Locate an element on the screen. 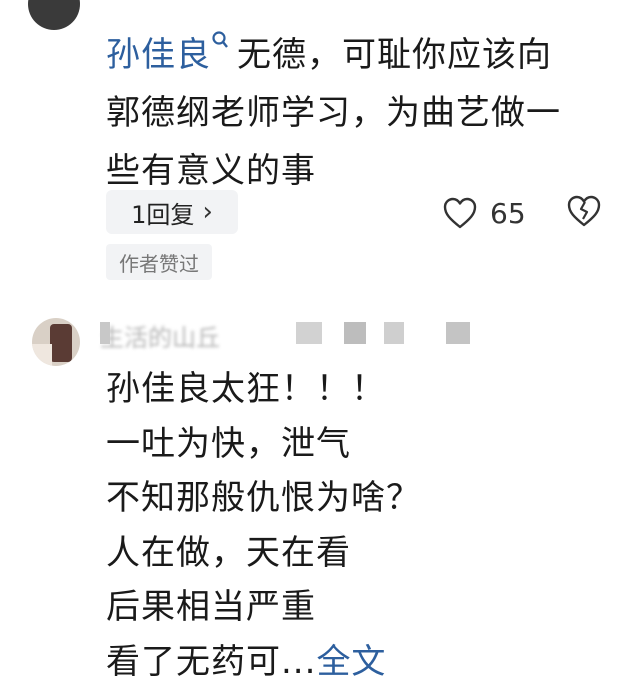 This screenshot has width=640, height=689. comment-text-line-2: 郭德纲老师学习，为曲艺做一 is located at coordinates (333, 113).